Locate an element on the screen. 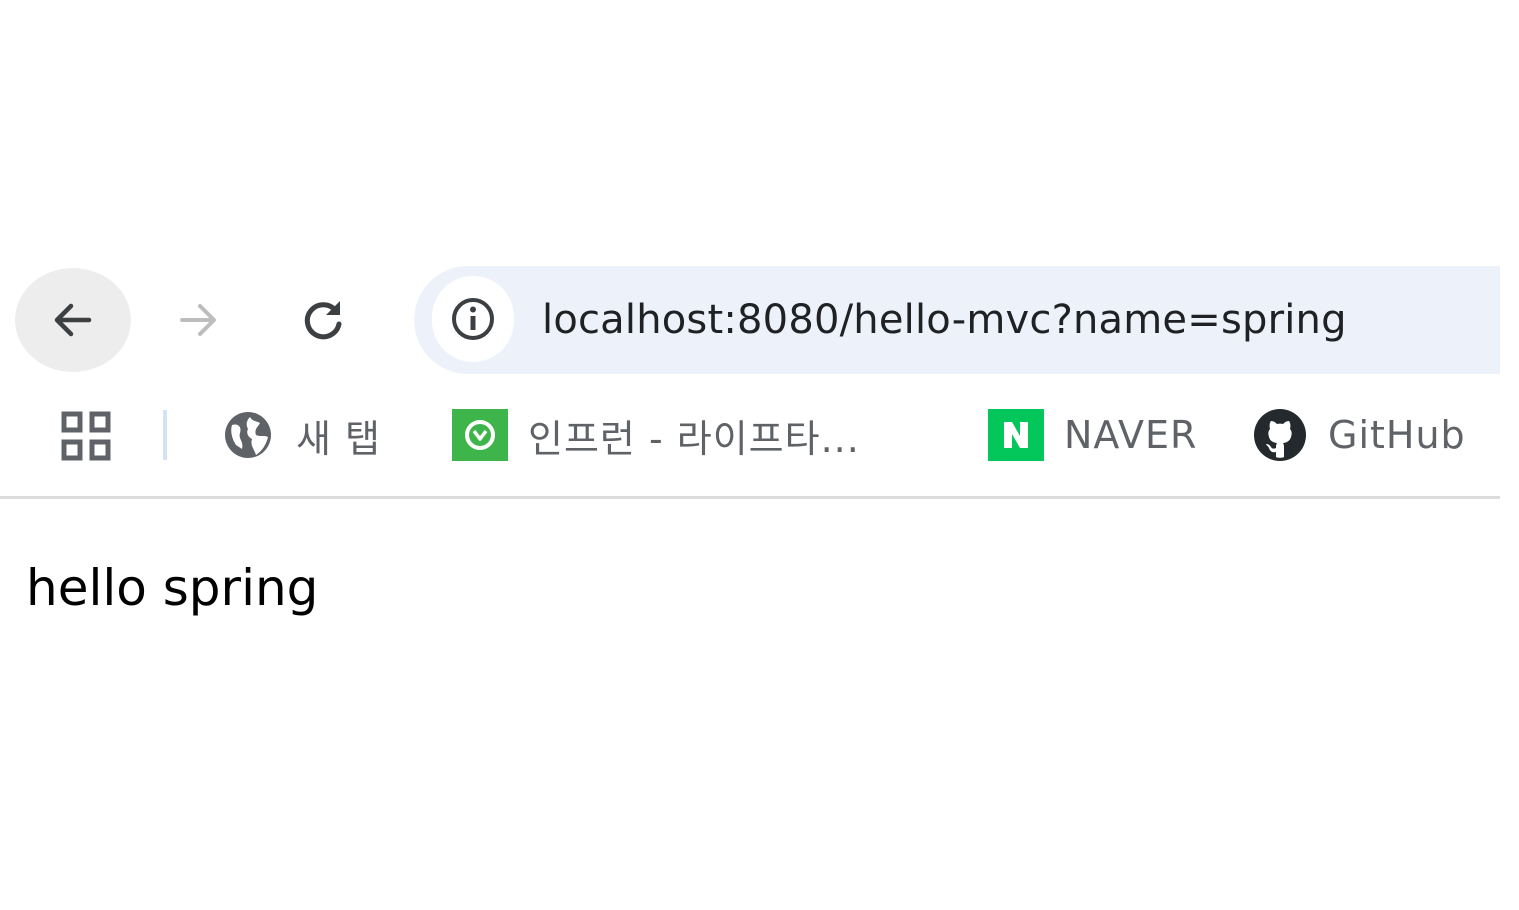 This screenshot has width=1519, height=910. page-body-text: hello spring is located at coordinates (172, 588).